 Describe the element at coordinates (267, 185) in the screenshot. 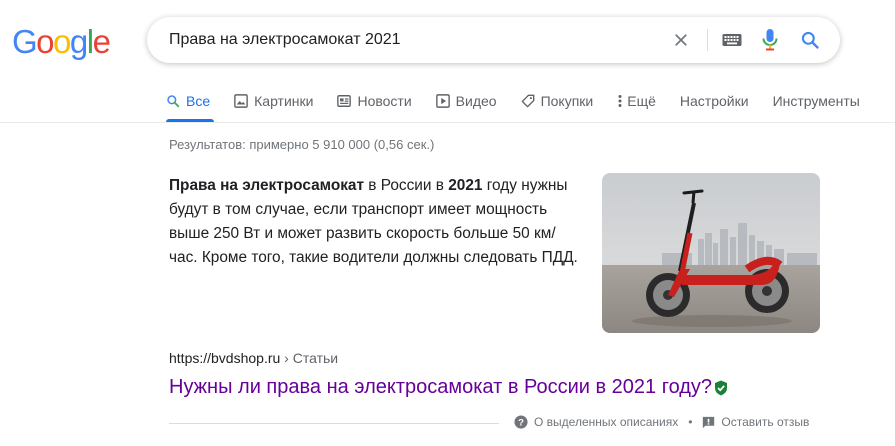

I see `snippet-bold: Права на электросамокат` at that location.